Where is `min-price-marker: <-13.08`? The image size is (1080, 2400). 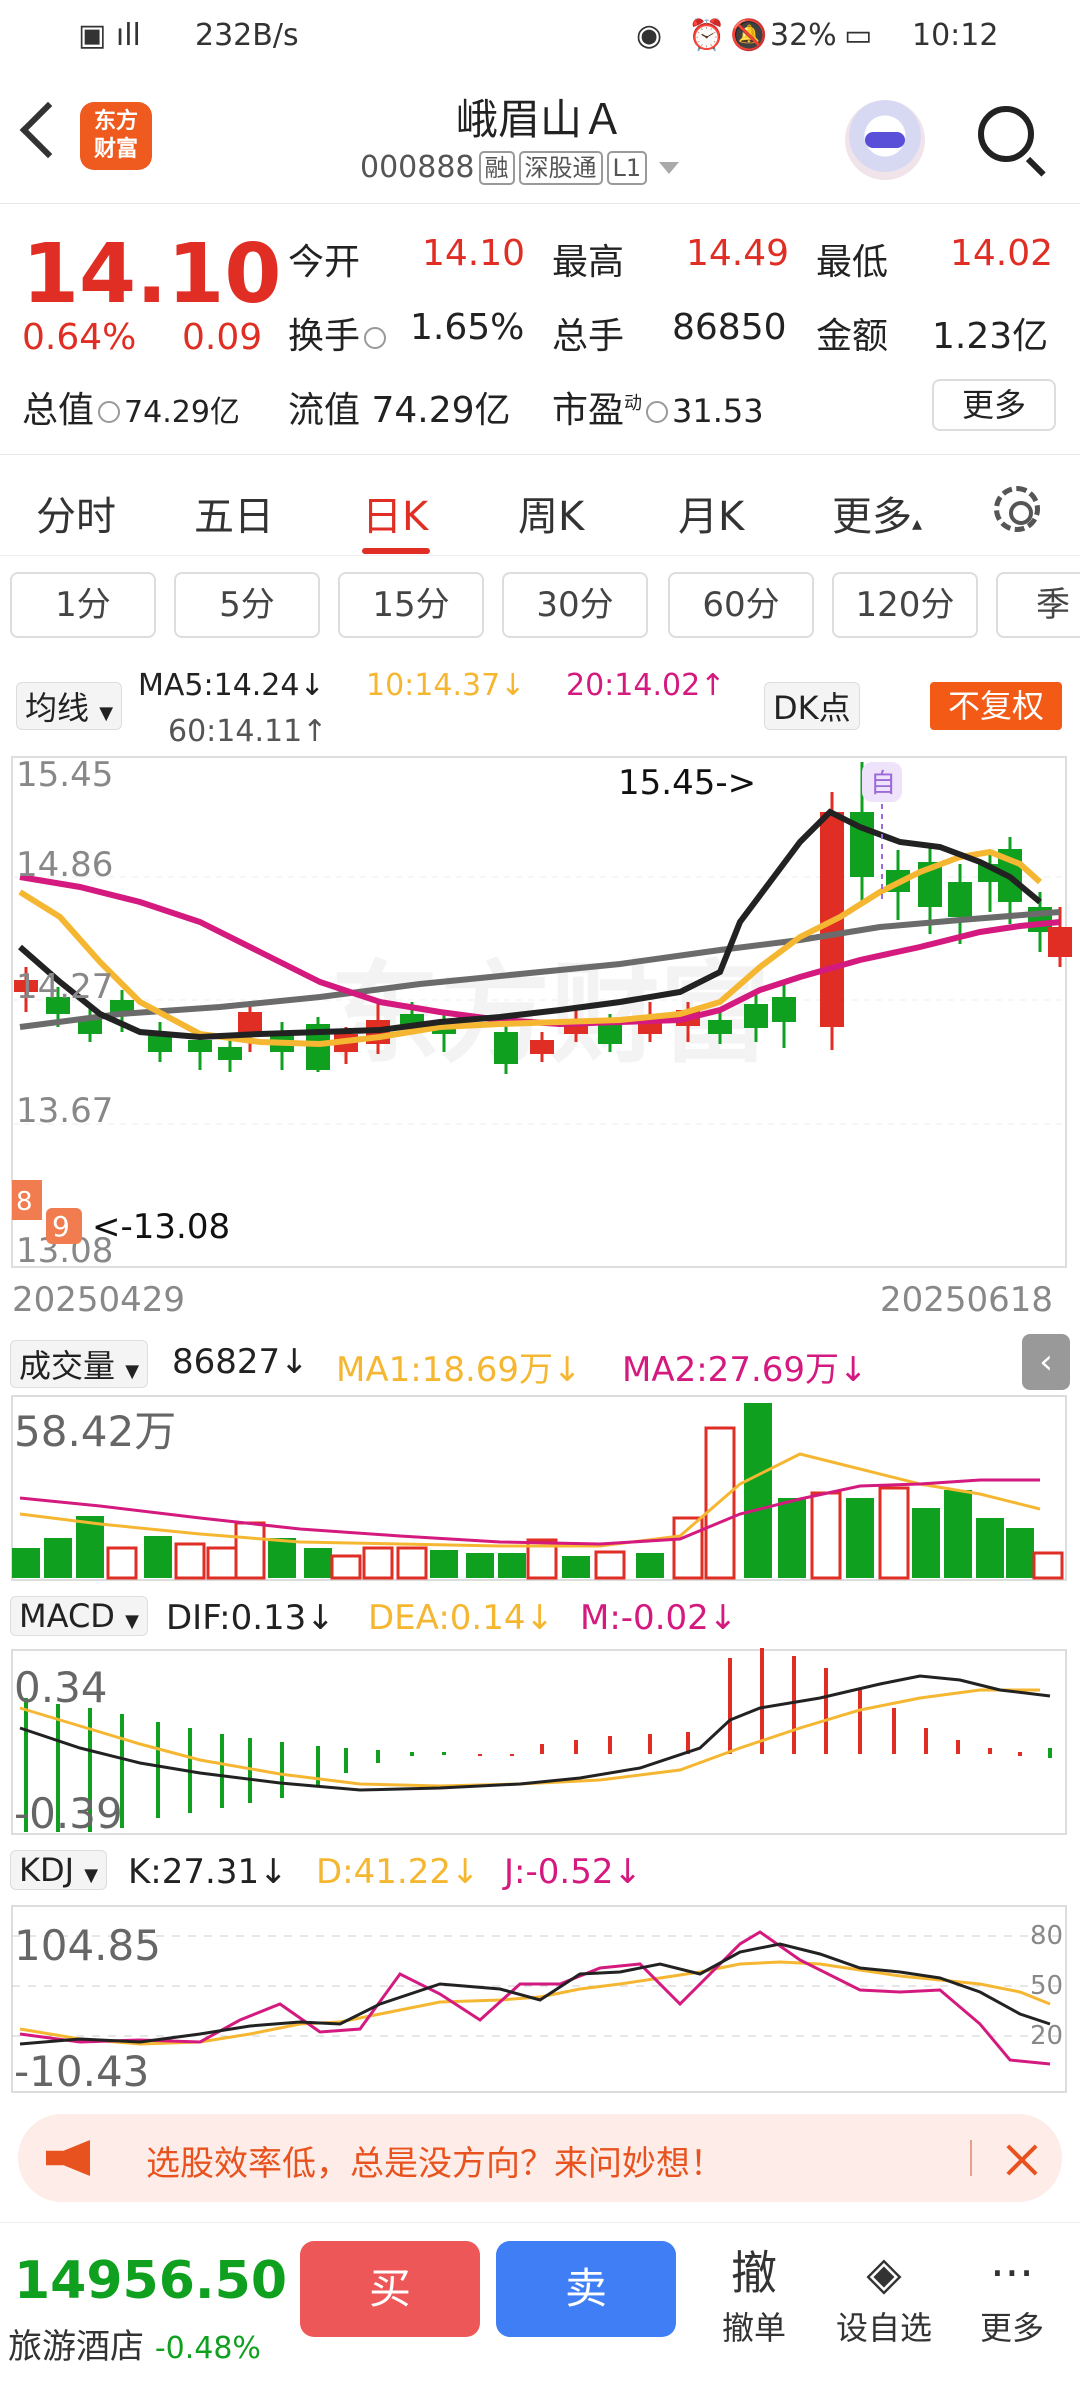
min-price-marker: <-13.08 is located at coordinates (161, 1227).